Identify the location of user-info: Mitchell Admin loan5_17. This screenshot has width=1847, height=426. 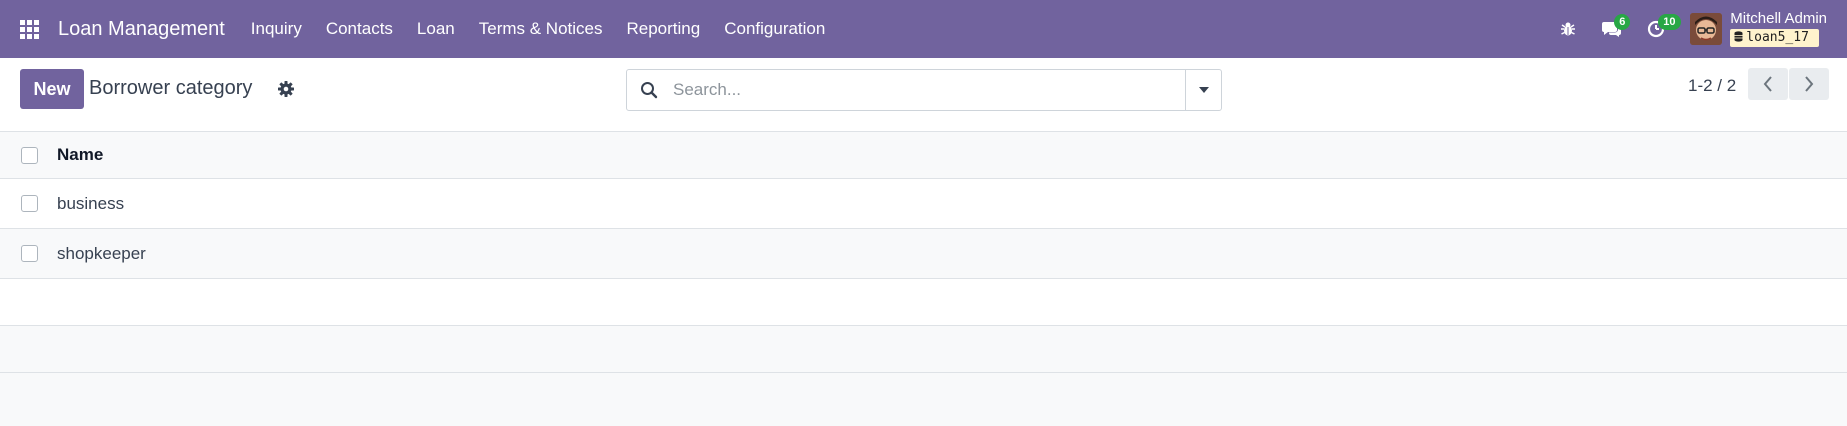
(1778, 29).